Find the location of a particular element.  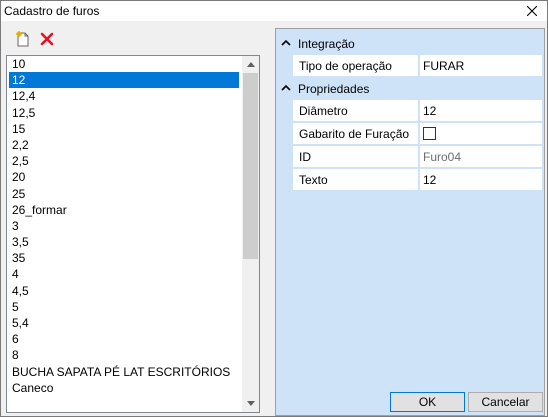

list-item: 35 is located at coordinates (125, 258).